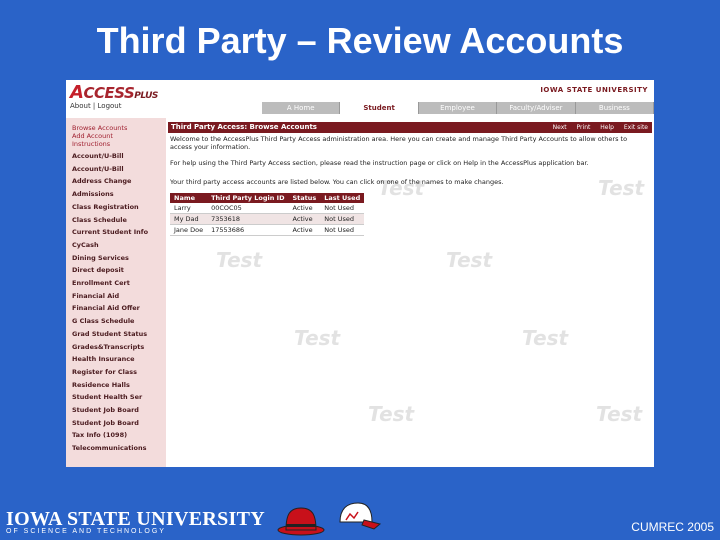 This screenshot has height=540, width=720. What do you see at coordinates (116, 435) in the screenshot?
I see `sidebar-item: Tax Info (1098)` at bounding box center [116, 435].